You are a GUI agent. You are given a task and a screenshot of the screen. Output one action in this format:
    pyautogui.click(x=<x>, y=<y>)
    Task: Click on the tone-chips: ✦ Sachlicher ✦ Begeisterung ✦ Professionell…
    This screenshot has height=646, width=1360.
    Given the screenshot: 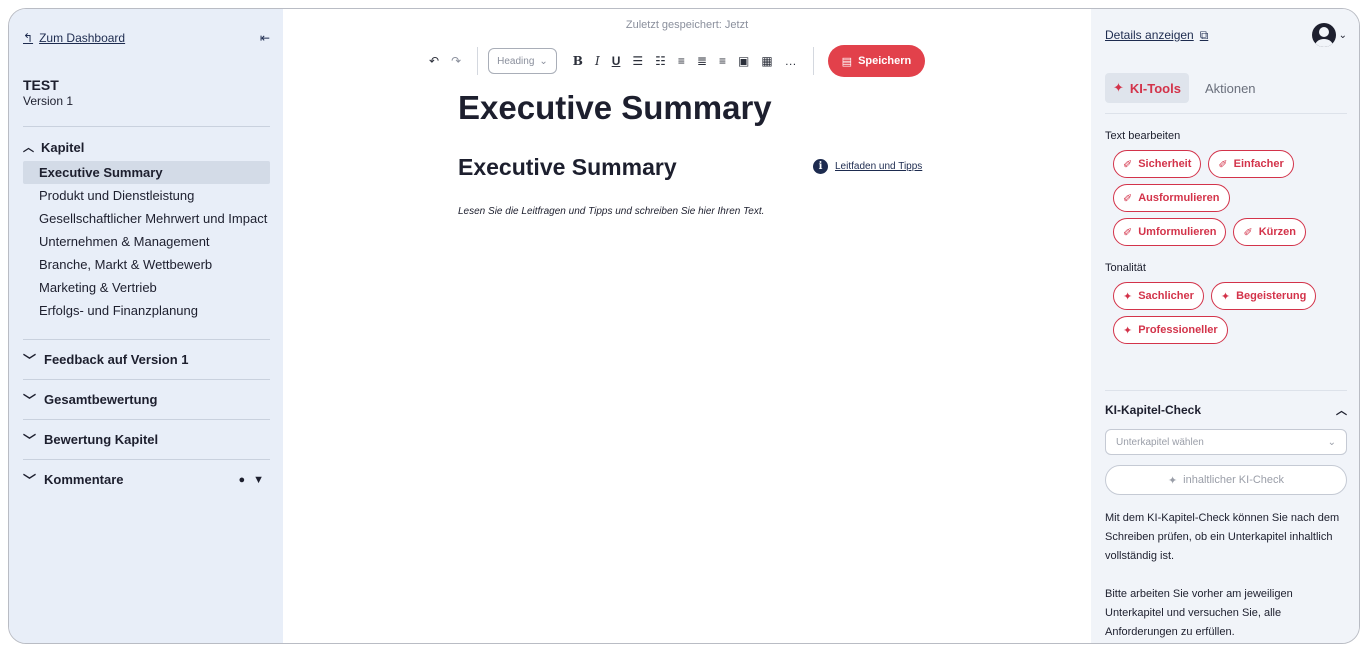 What is the action you would take?
    pyautogui.click(x=1226, y=313)
    